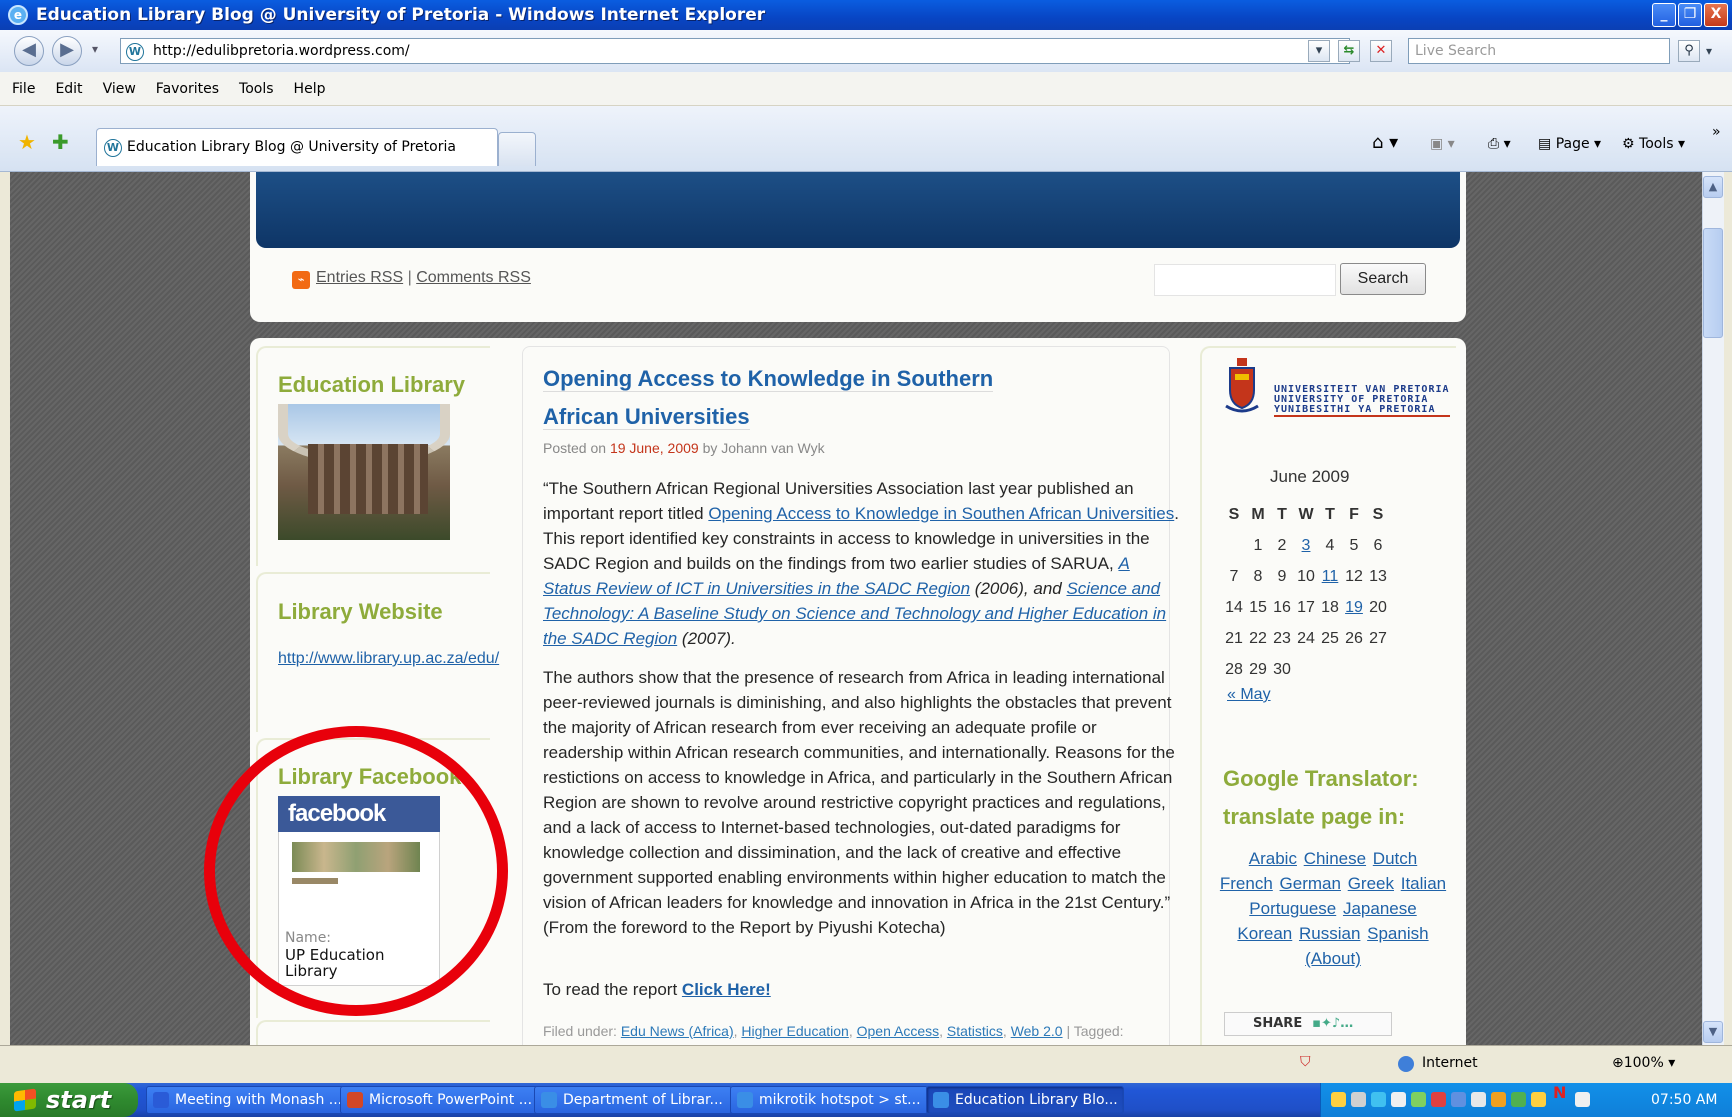  Describe the element at coordinates (67, 51) in the screenshot. I see `forward-button: ▶` at that location.